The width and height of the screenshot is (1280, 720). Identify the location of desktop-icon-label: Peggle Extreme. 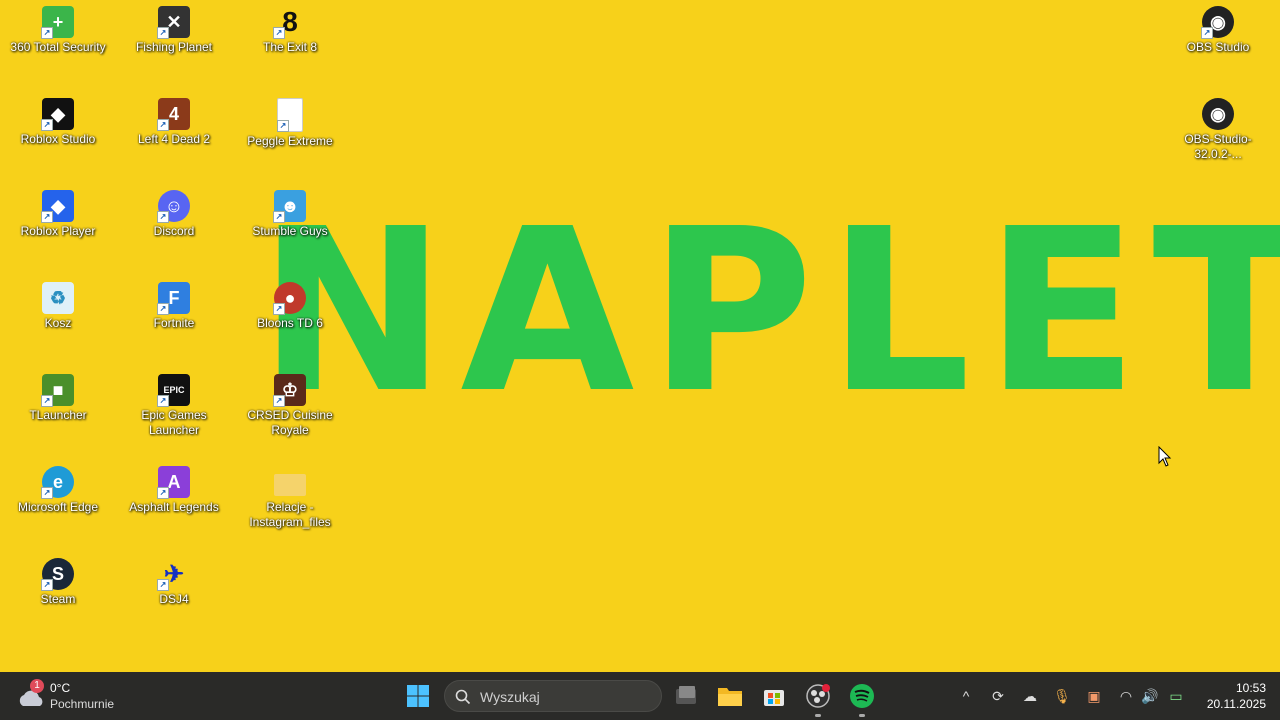
(290, 141).